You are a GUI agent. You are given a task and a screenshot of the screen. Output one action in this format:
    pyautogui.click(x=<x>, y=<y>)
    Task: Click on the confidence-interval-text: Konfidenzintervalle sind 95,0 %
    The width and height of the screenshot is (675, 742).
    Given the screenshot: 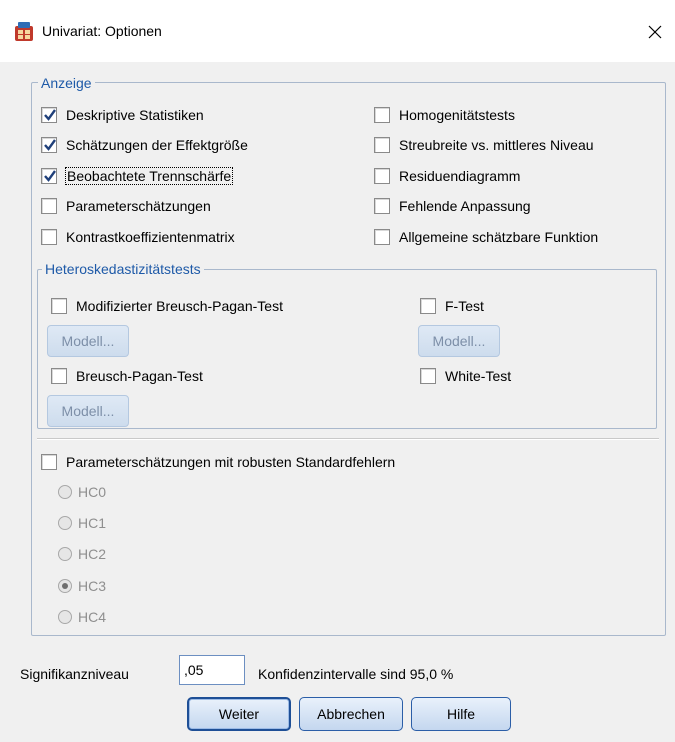 What is the action you would take?
    pyautogui.click(x=356, y=674)
    